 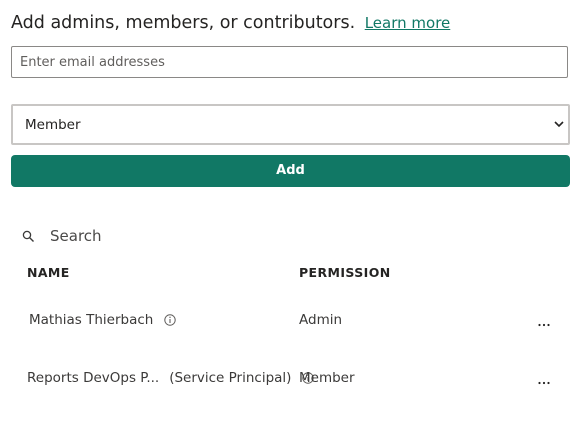 I want to click on info-icon, so click(x=169, y=320).